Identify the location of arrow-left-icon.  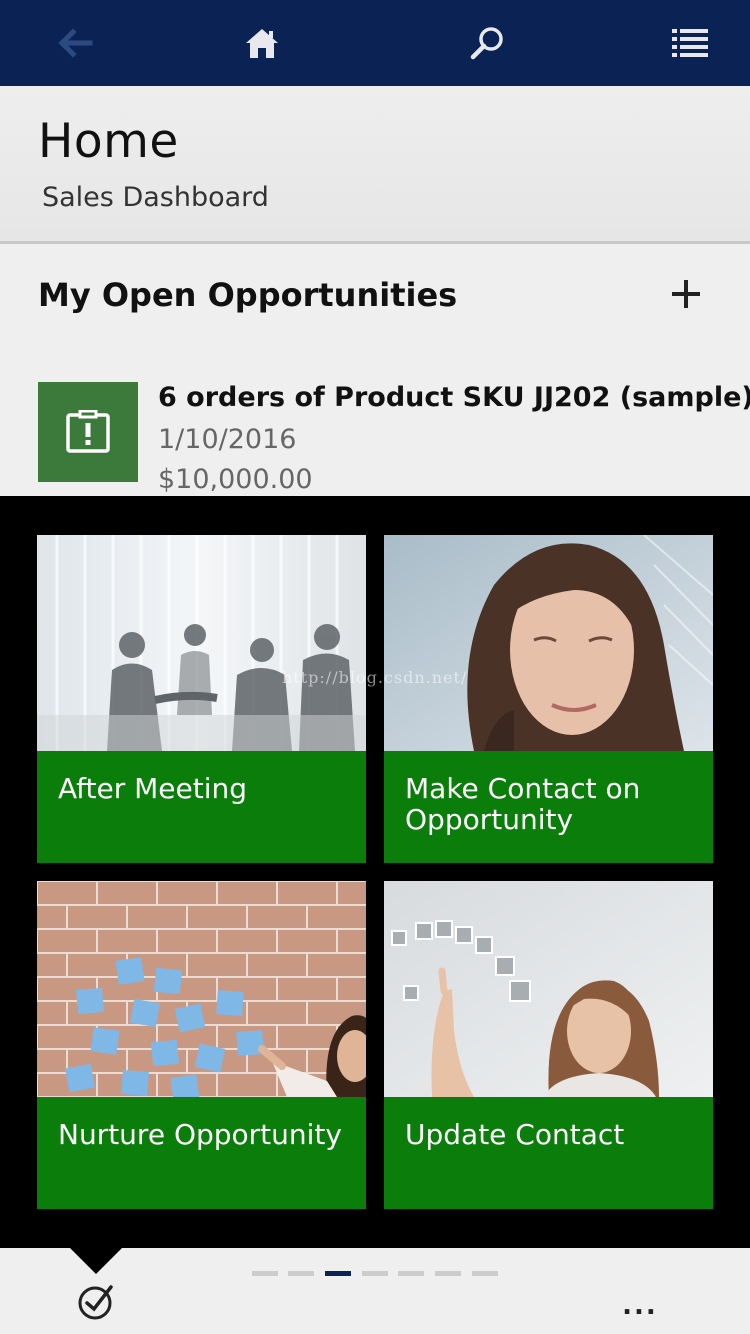
(75, 43).